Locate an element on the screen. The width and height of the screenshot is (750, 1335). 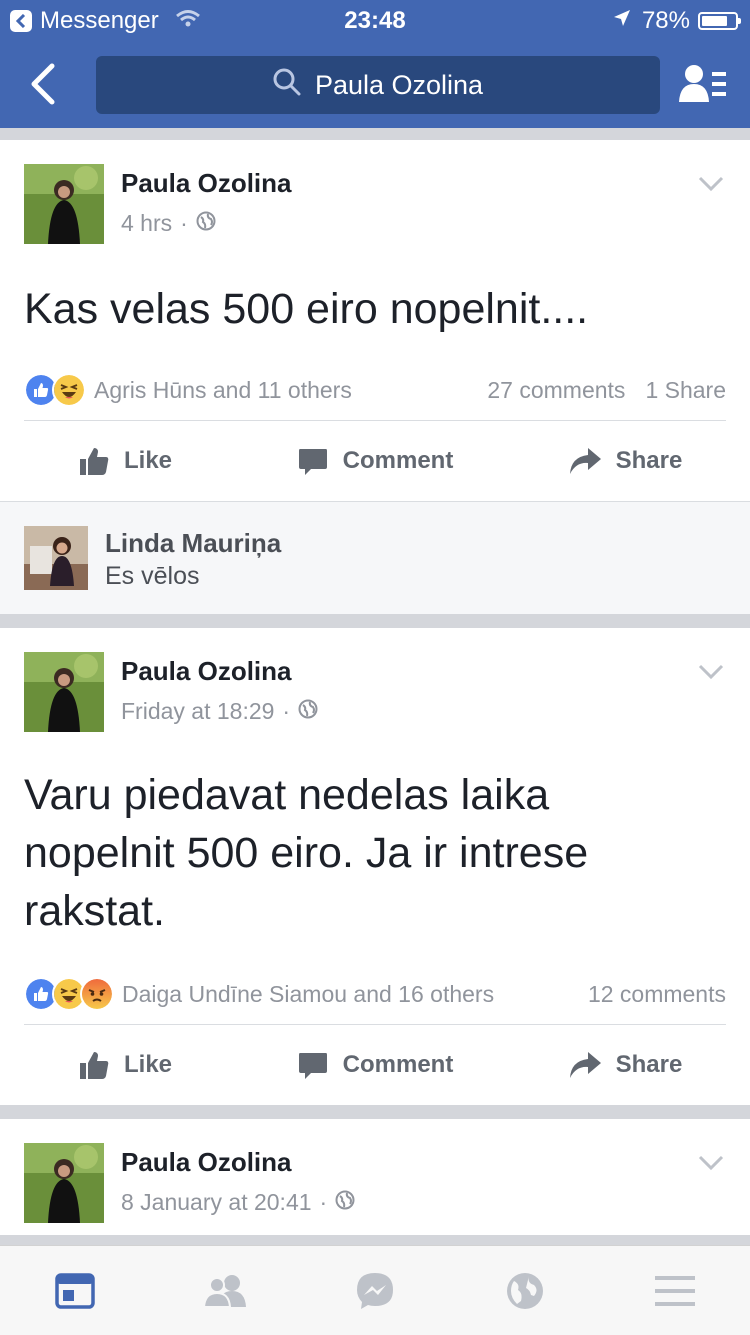
news-feed-icon is located at coordinates (75, 1290).